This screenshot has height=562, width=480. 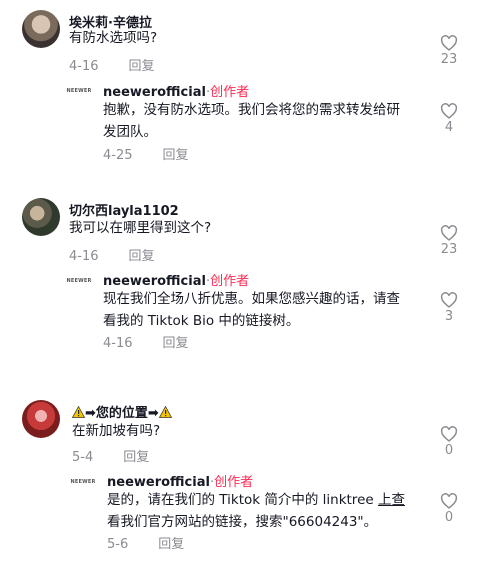 I want to click on like-button: 4, so click(x=449, y=119).